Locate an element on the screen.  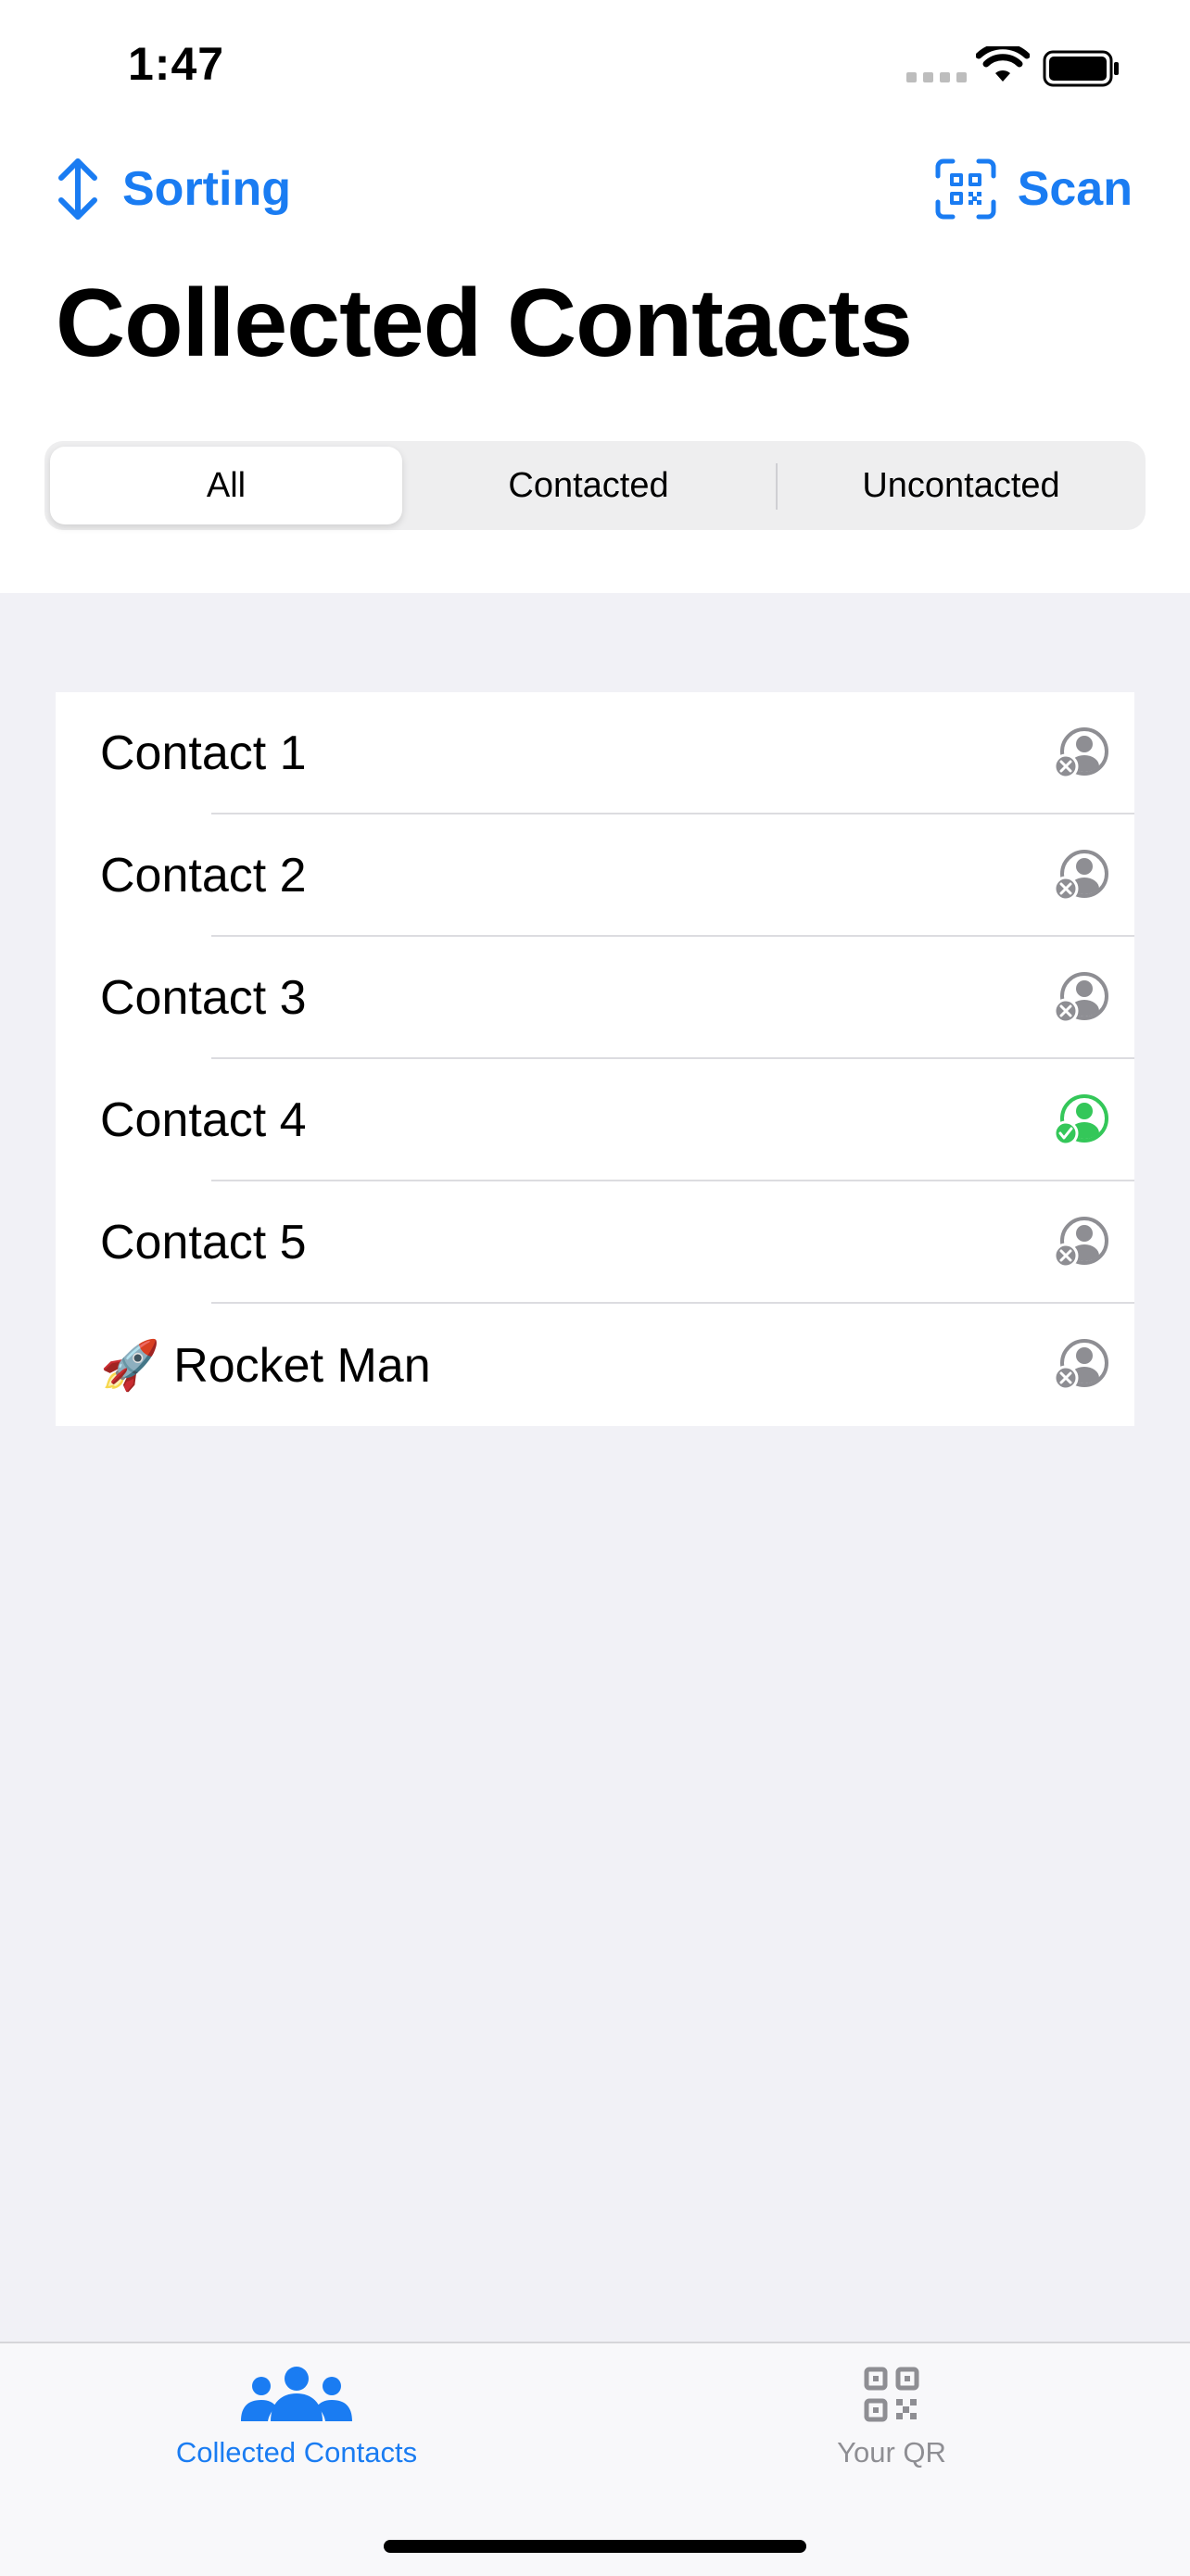
contact-name: 🚀 Rocket Man is located at coordinates (265, 1366).